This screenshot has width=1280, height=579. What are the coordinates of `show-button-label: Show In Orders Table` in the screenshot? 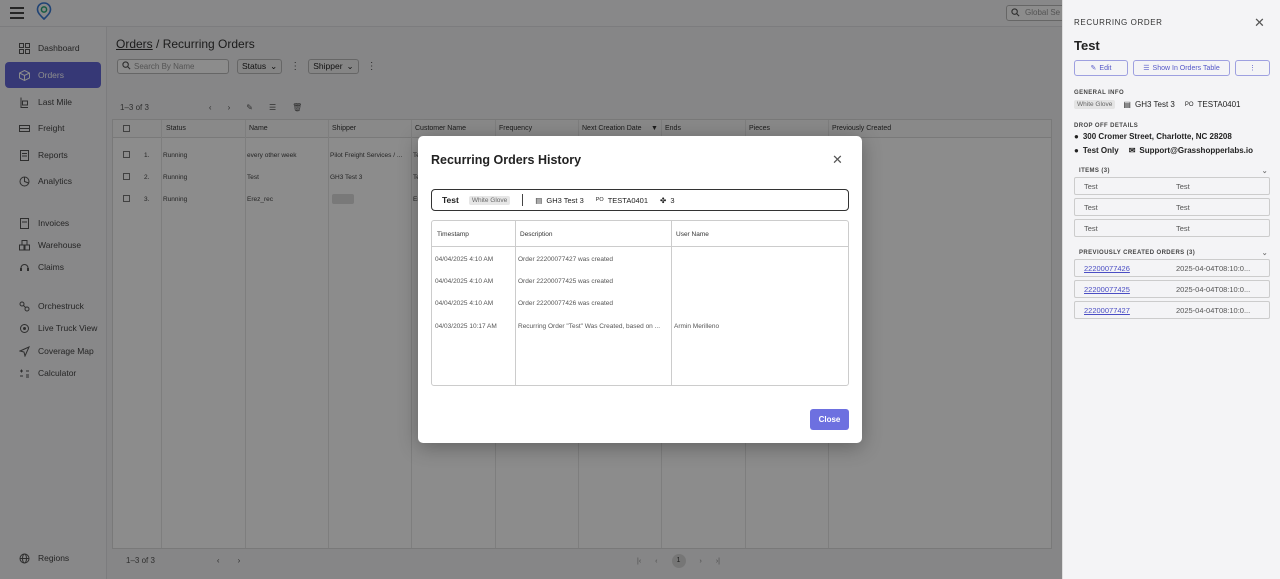 It's located at (1186, 68).